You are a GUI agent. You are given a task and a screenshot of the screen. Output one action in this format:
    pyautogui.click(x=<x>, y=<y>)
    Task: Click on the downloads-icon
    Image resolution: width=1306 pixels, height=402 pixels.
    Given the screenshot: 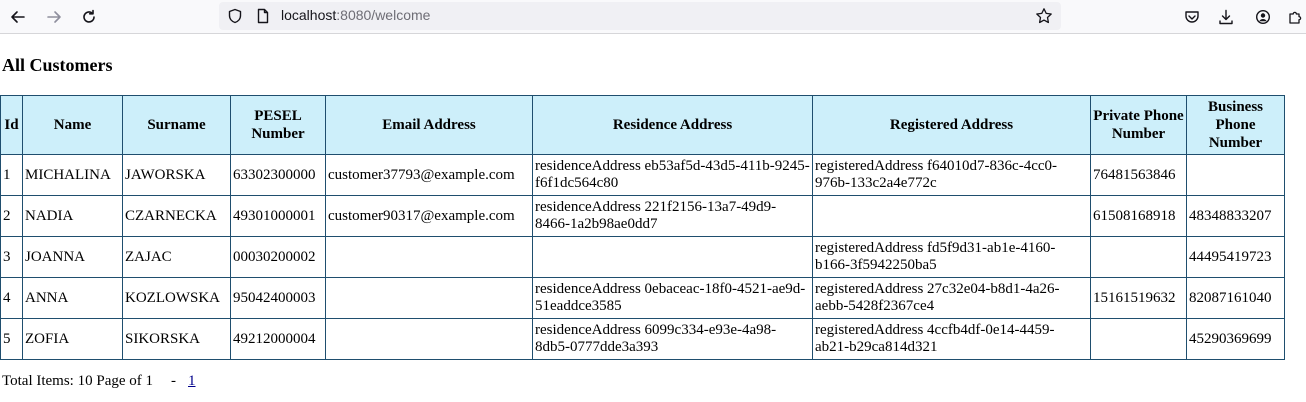 What is the action you would take?
    pyautogui.click(x=1226, y=17)
    